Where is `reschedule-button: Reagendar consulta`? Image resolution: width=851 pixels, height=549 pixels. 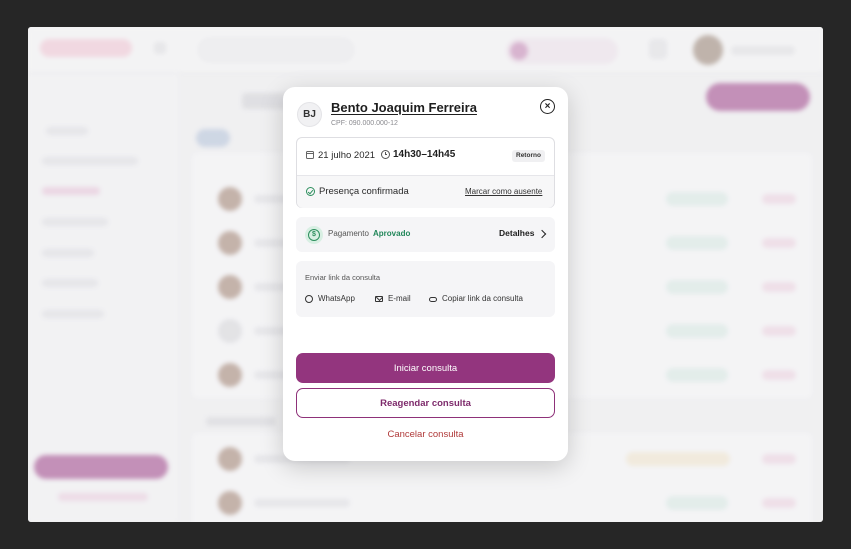 reschedule-button: Reagendar consulta is located at coordinates (425, 403).